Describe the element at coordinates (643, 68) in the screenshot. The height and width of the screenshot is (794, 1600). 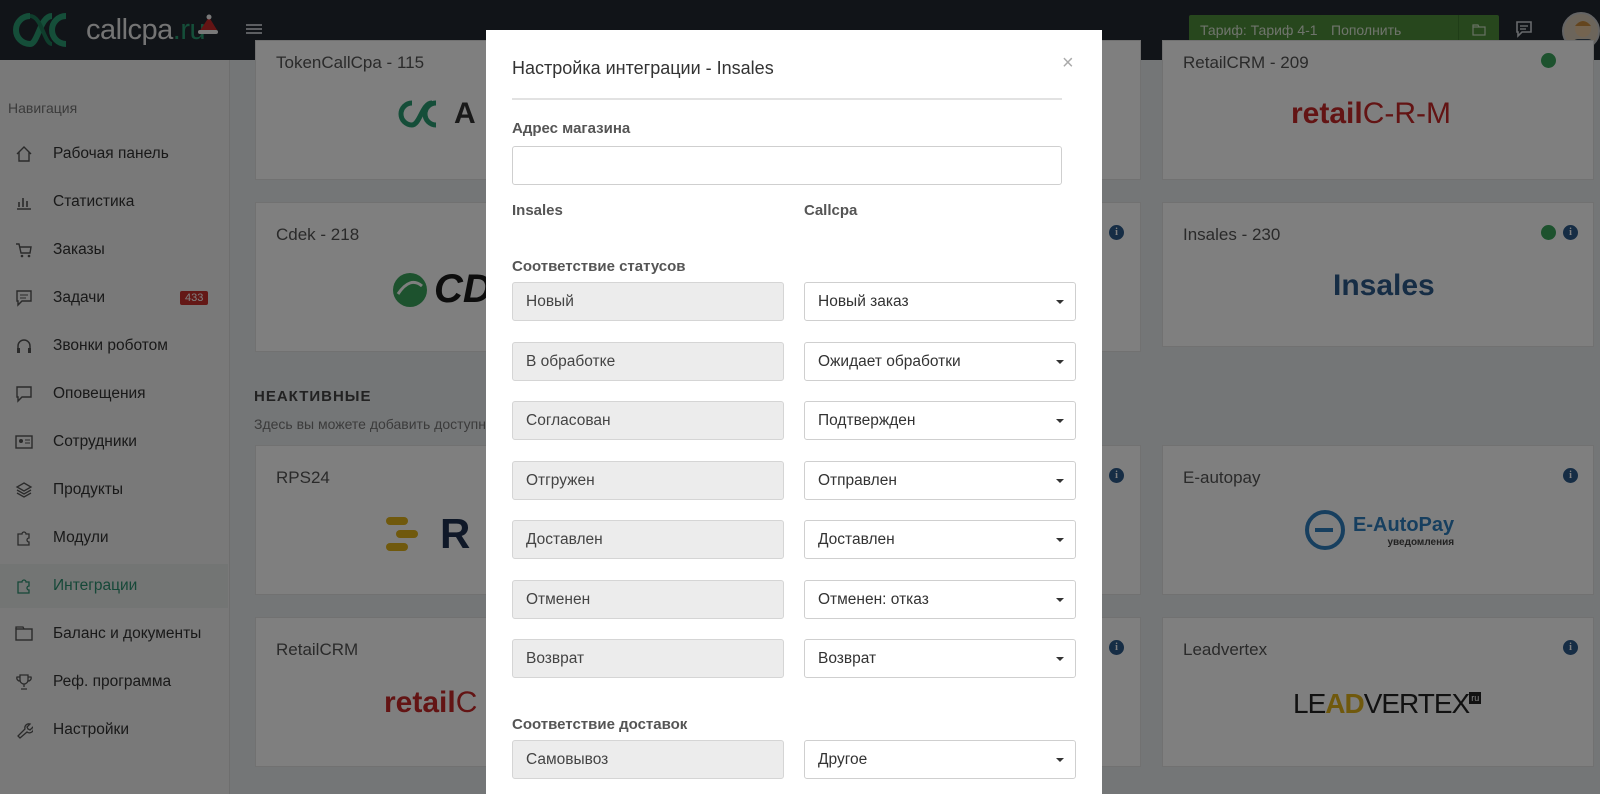
I see `modal-title: Настройка интеграции - Insales` at that location.